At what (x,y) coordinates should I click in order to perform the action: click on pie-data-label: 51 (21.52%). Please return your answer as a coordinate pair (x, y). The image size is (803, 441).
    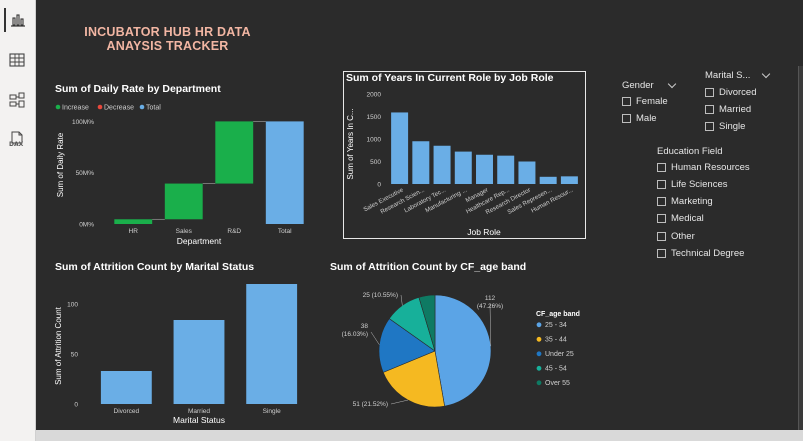
    Looking at the image, I should click on (370, 404).